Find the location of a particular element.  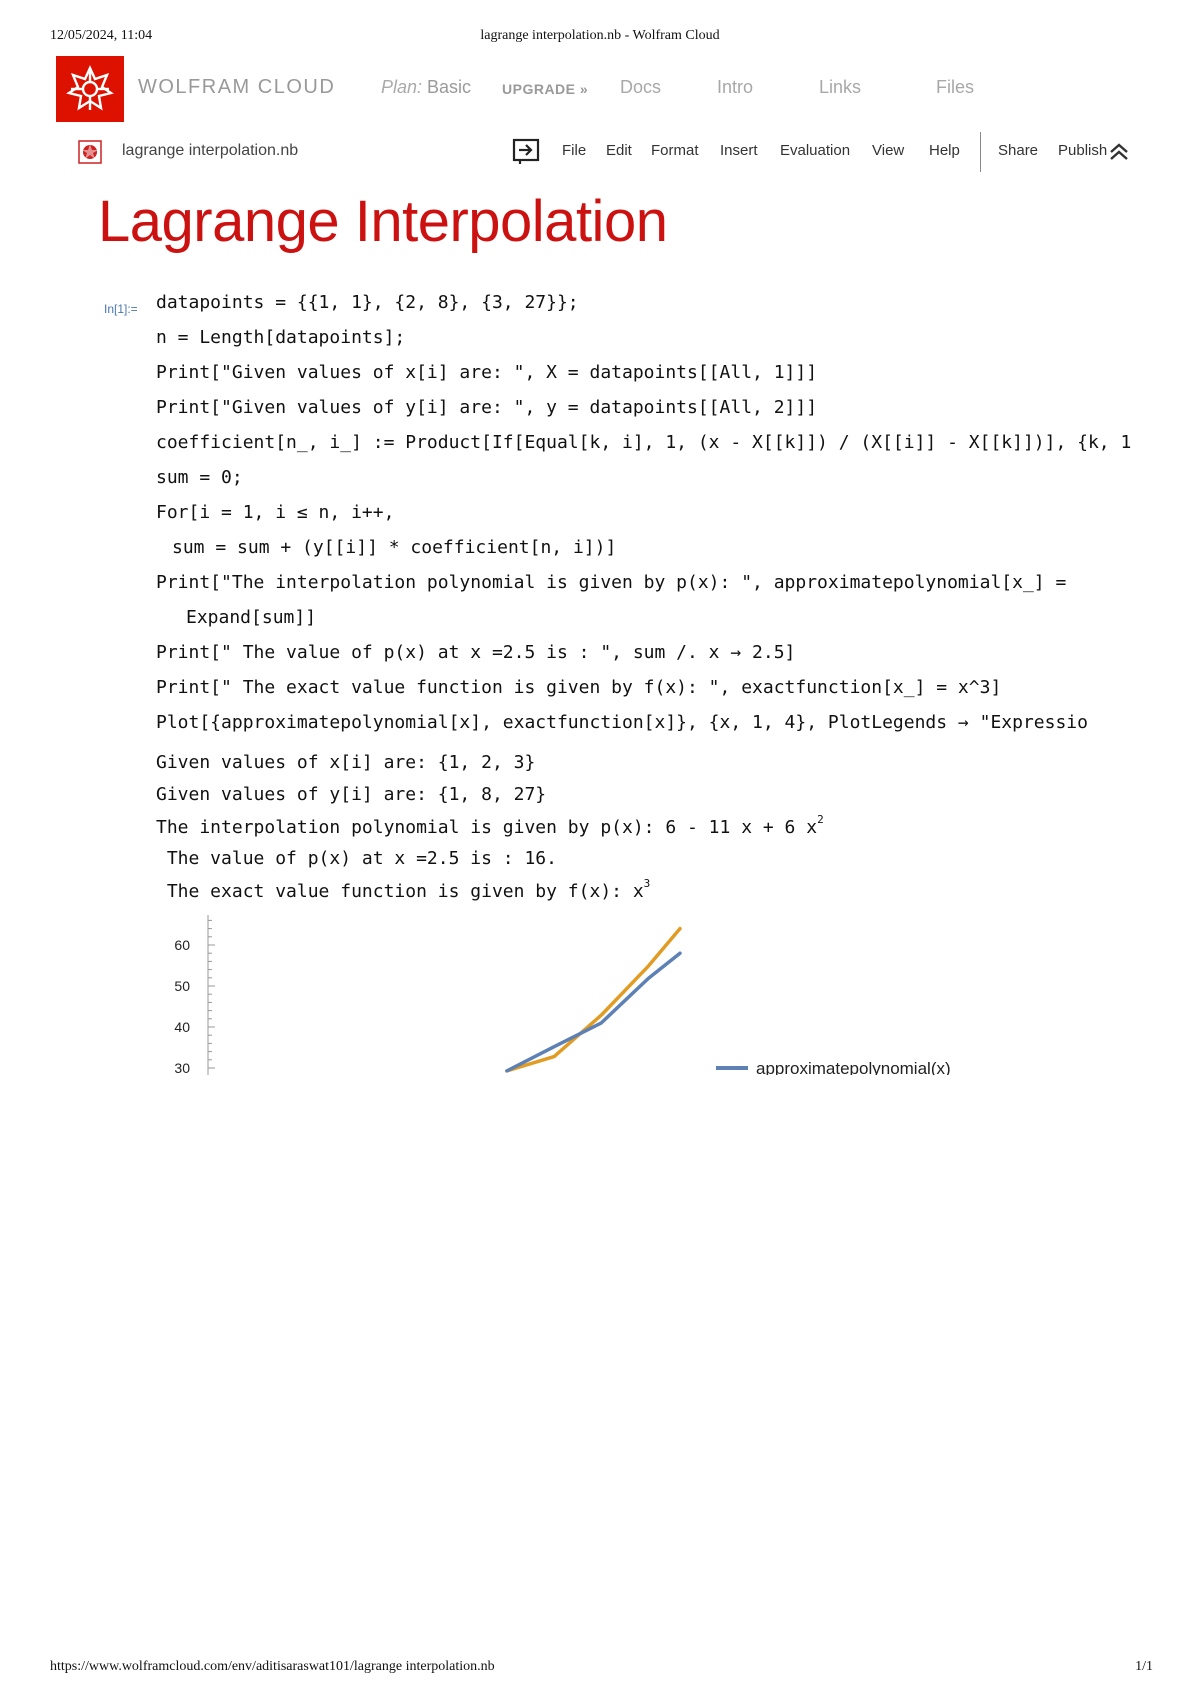

plot-output: 30 40 50 60 approximatepolynomial(x) is located at coordinates (600, 992).